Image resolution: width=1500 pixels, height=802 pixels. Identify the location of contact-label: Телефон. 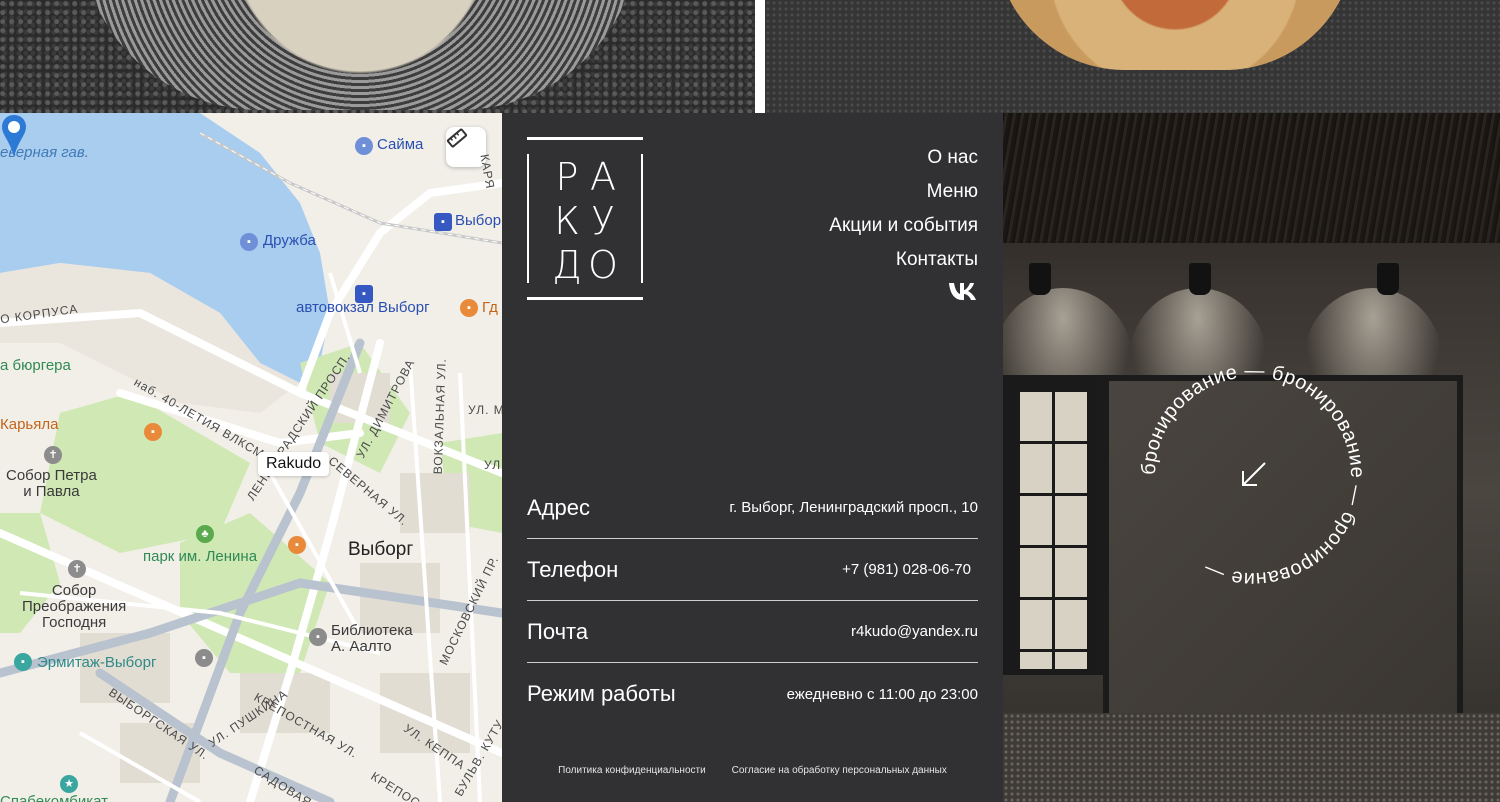
(573, 569).